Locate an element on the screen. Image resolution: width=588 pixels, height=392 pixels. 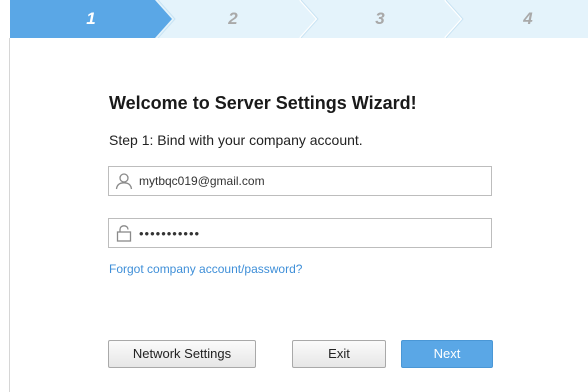
step-3-label: 3 is located at coordinates (380, 18).